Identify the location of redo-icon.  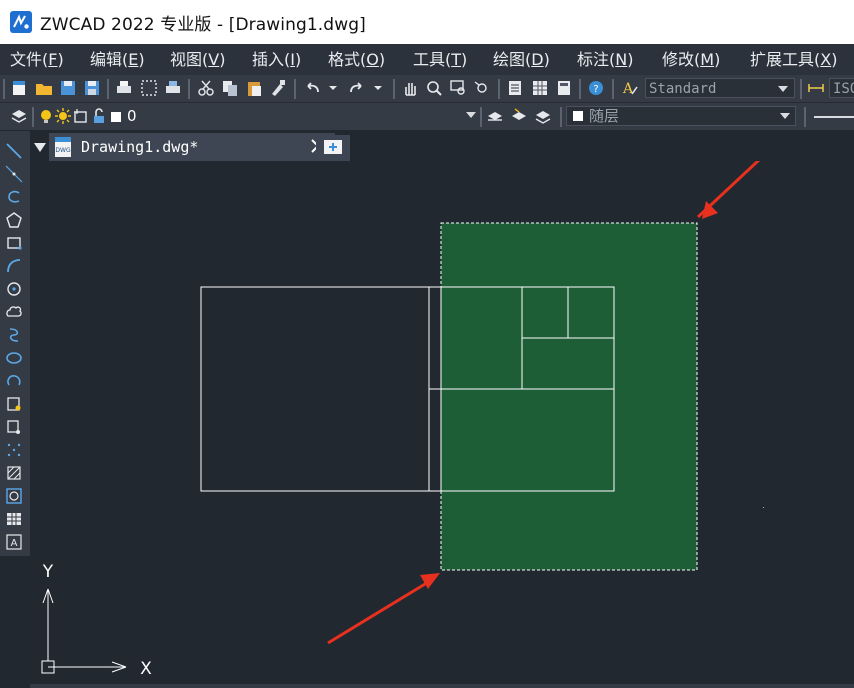
(356, 88).